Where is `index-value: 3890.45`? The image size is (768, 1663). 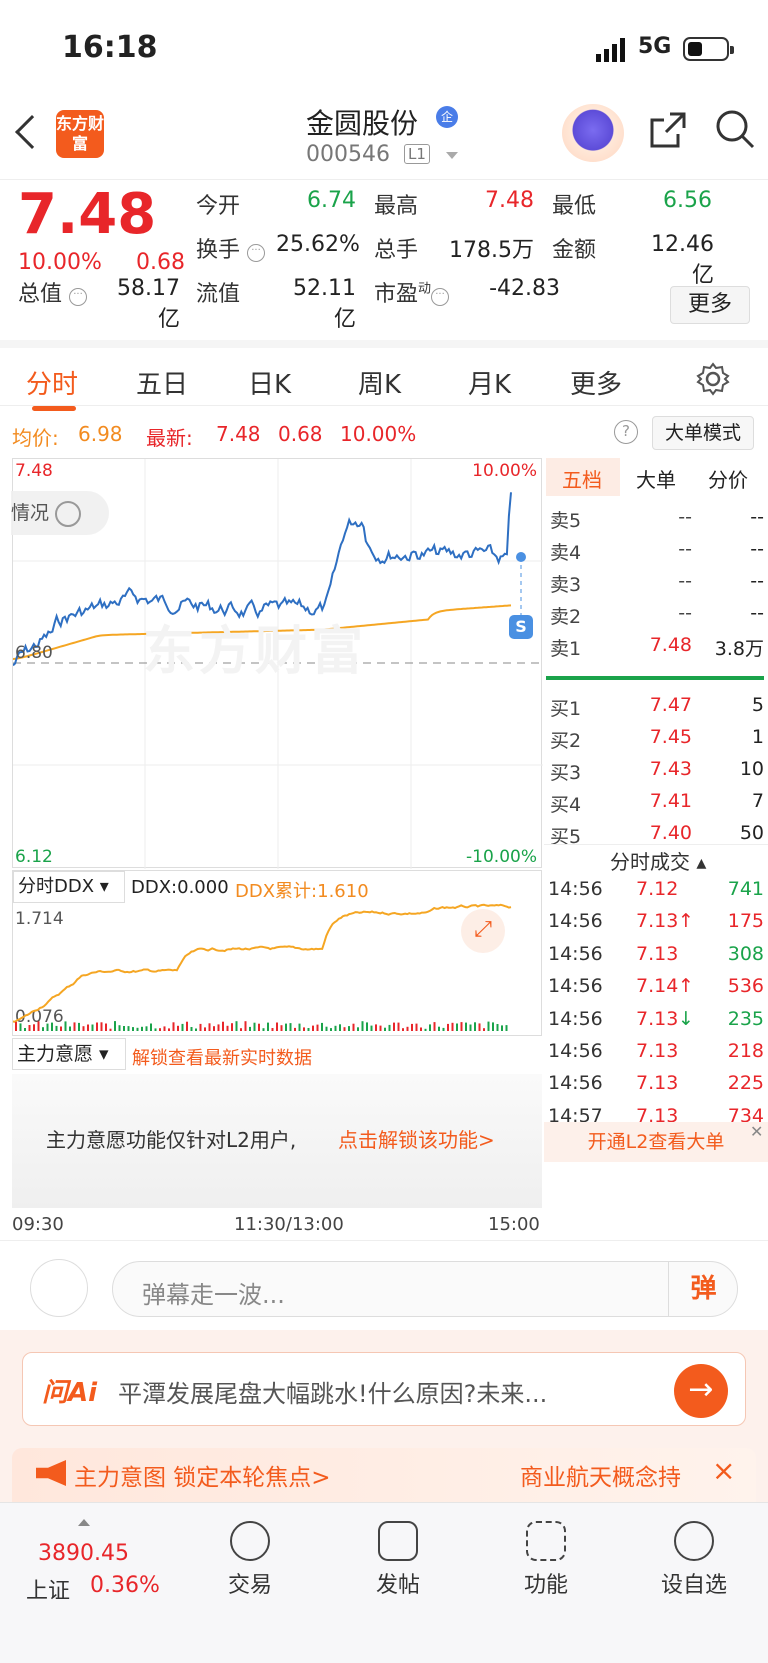
index-value: 3890.45 is located at coordinates (83, 1553).